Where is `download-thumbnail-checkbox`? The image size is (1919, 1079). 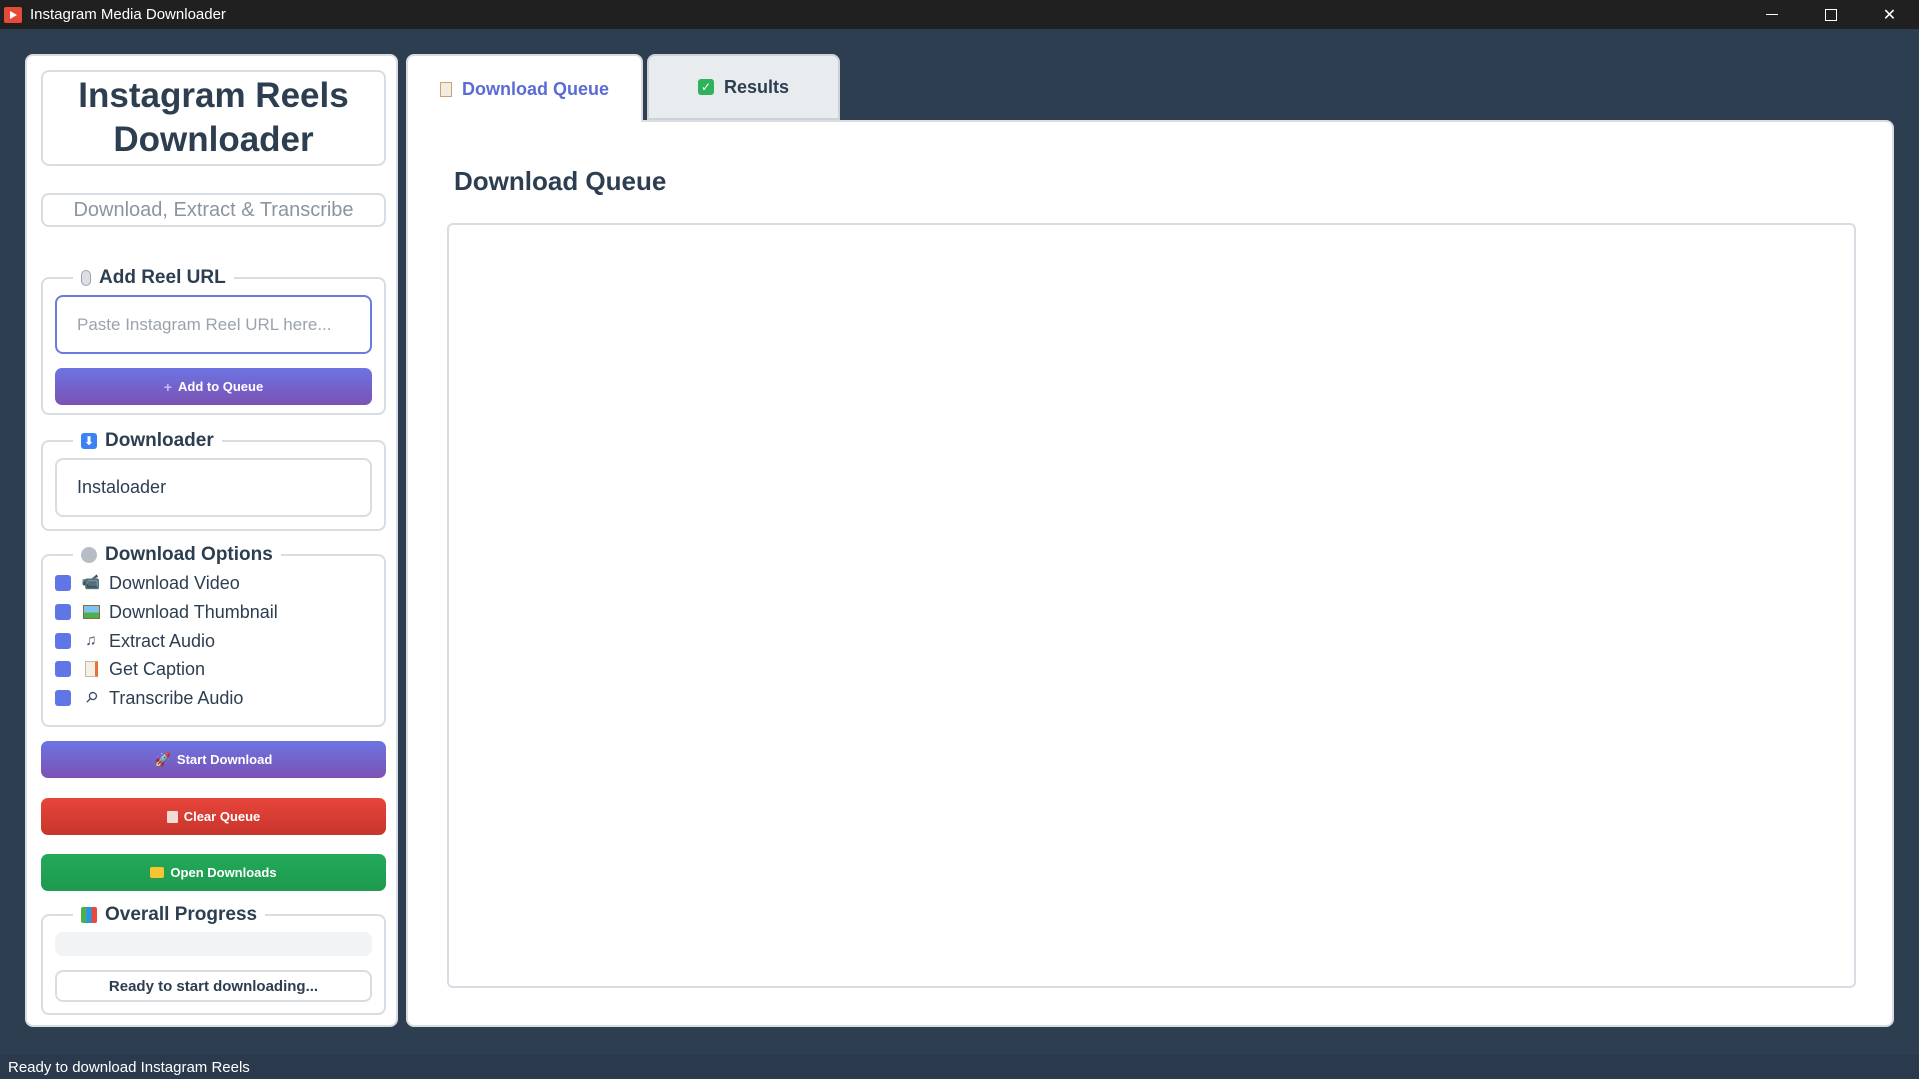
download-thumbnail-checkbox is located at coordinates (63, 612).